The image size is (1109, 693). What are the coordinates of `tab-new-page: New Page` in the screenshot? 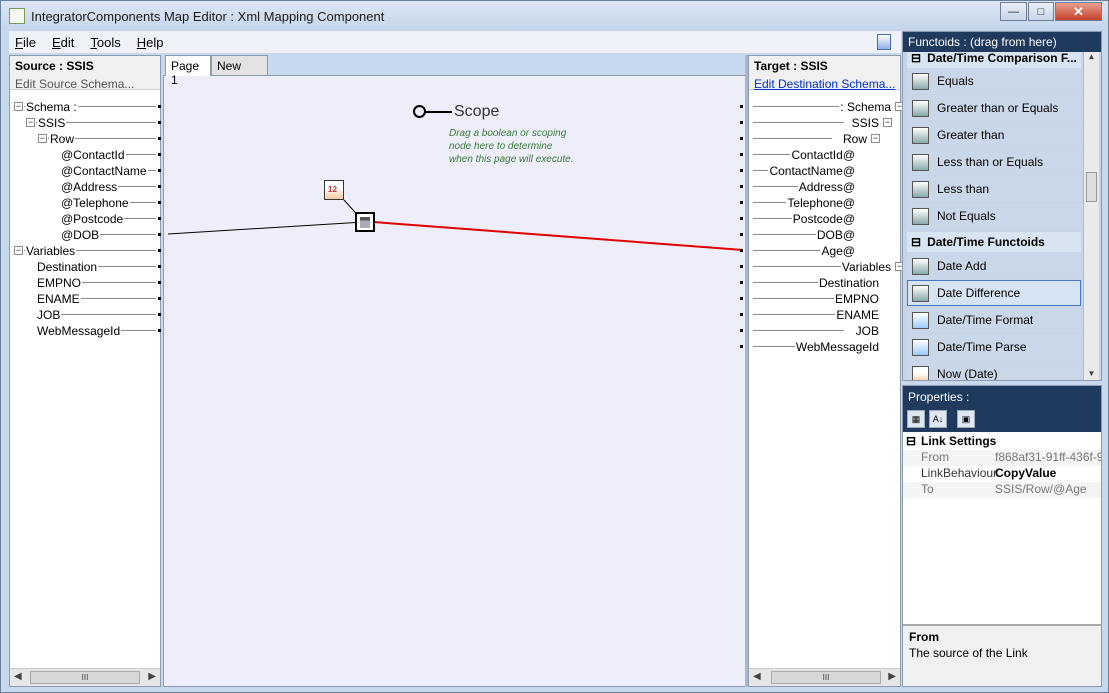 It's located at (239, 71).